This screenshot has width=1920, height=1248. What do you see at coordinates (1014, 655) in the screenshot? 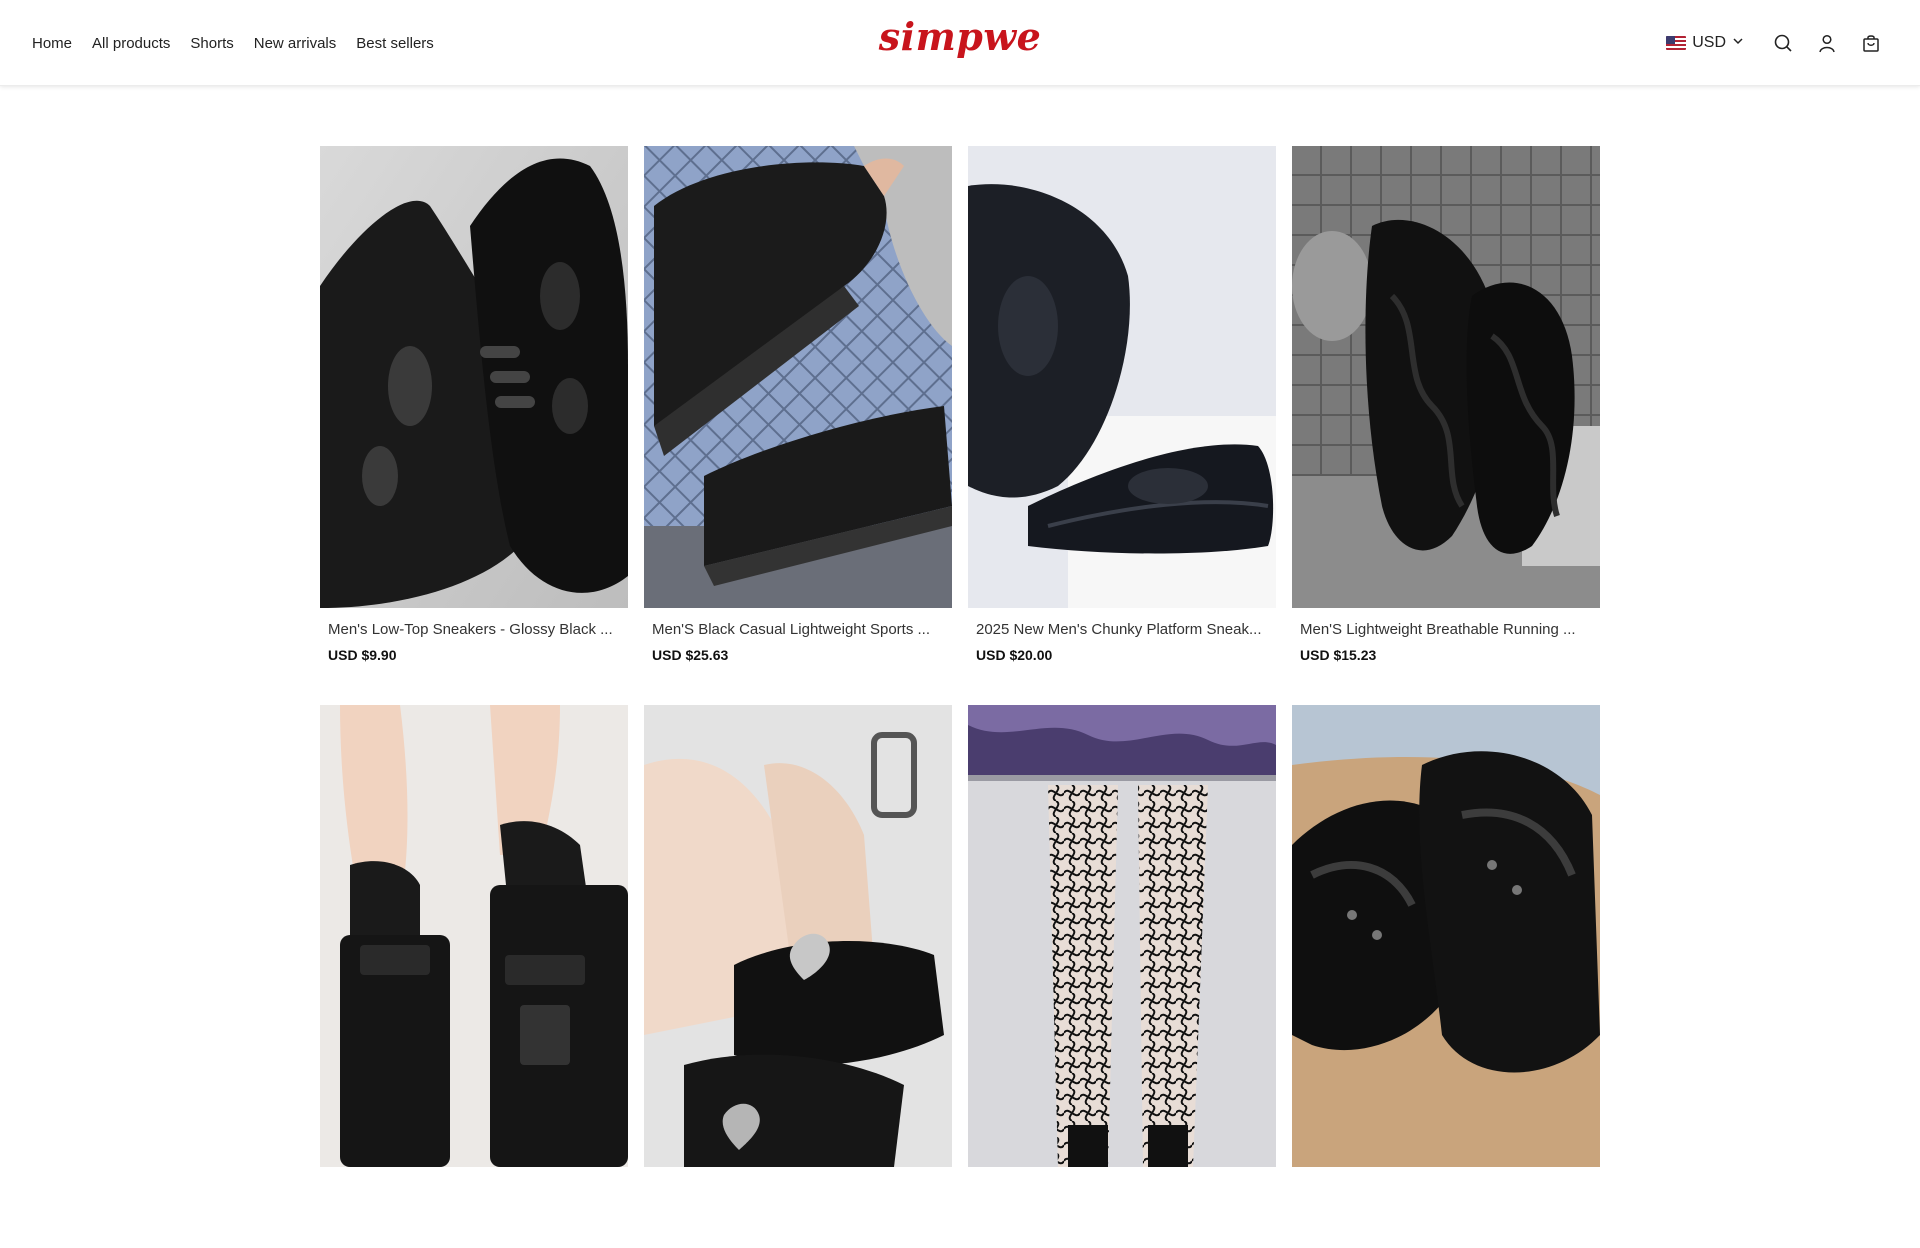
I see `product-price: USD $20.00` at bounding box center [1014, 655].